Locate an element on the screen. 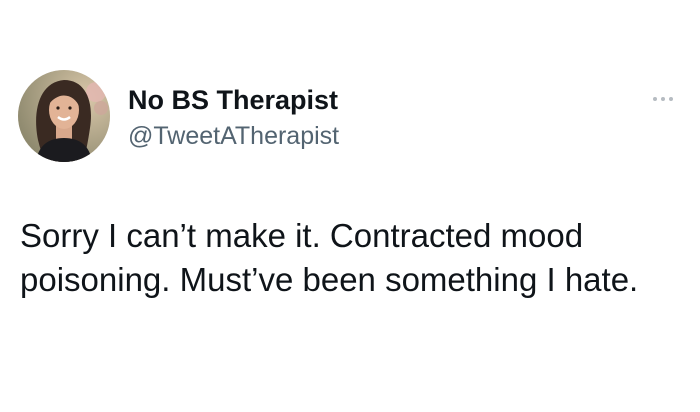 Image resolution: width=700 pixels, height=412 pixels. profile-photo-icon is located at coordinates (64, 116).